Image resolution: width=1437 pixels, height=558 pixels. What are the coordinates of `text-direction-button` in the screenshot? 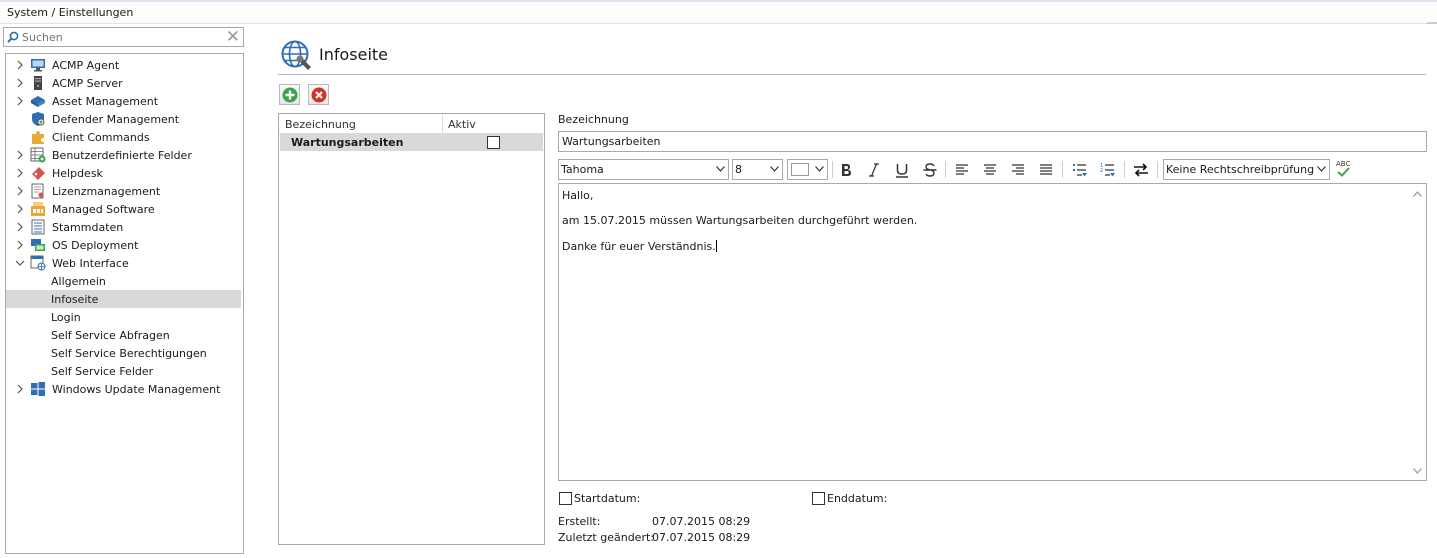 It's located at (1141, 169).